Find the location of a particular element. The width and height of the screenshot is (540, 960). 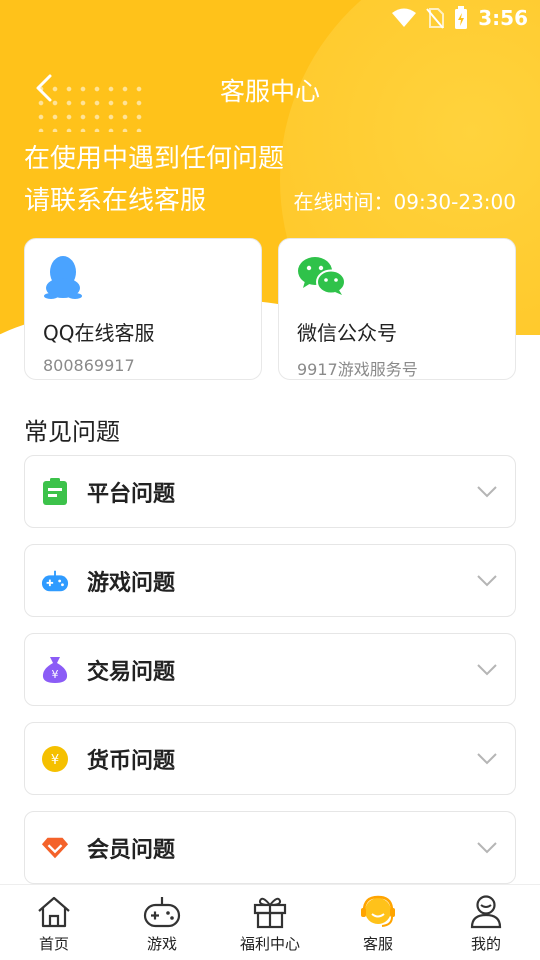

clock-text: 3:56 is located at coordinates (503, 18).